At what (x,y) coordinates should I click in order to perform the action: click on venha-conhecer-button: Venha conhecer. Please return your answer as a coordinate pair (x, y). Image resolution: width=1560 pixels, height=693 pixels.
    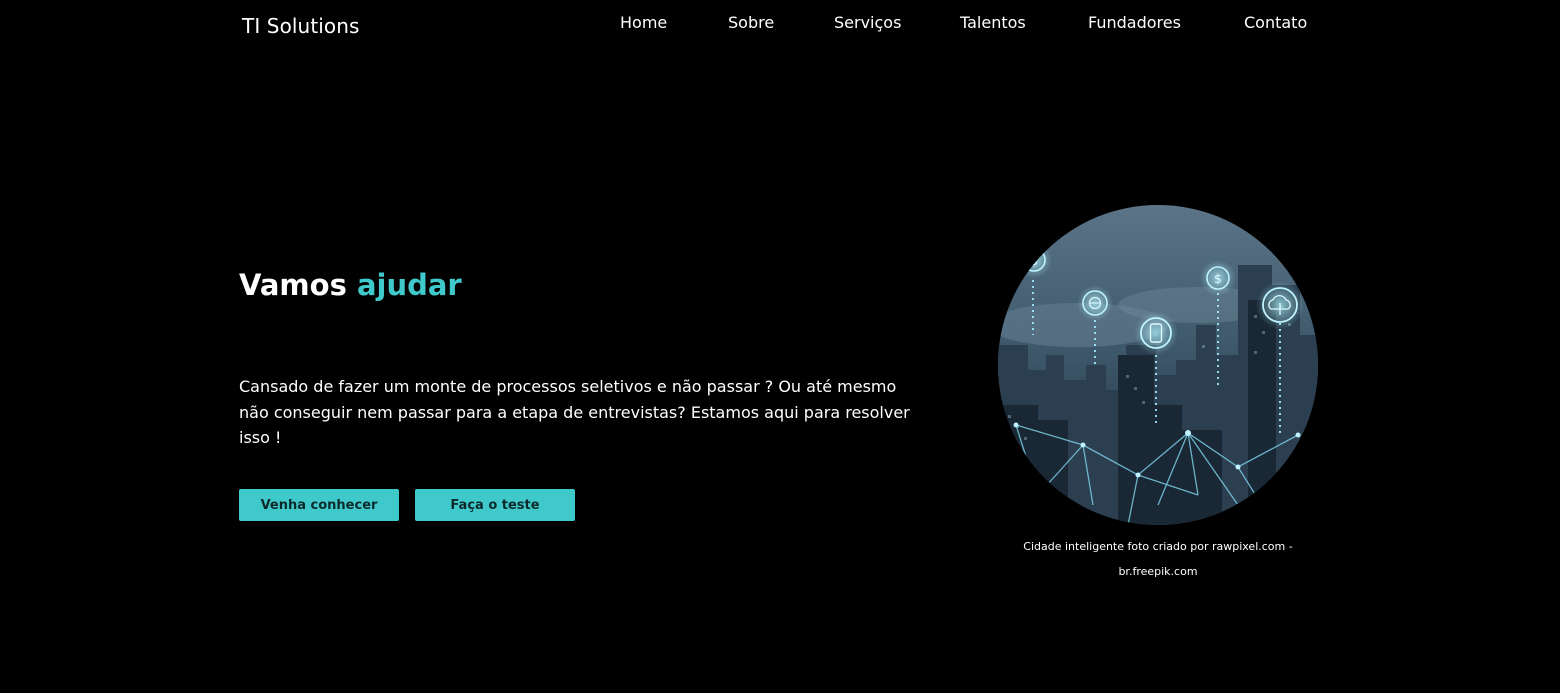
    Looking at the image, I should click on (319, 505).